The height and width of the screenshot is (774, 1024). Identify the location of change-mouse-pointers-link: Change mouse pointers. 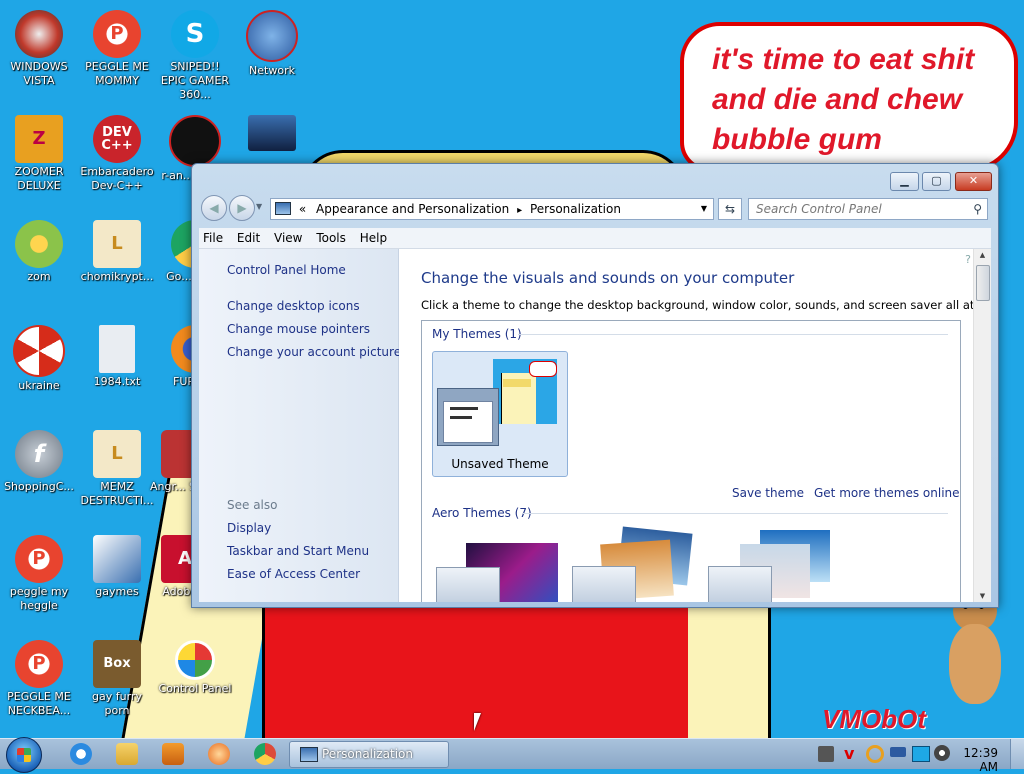
(298, 329).